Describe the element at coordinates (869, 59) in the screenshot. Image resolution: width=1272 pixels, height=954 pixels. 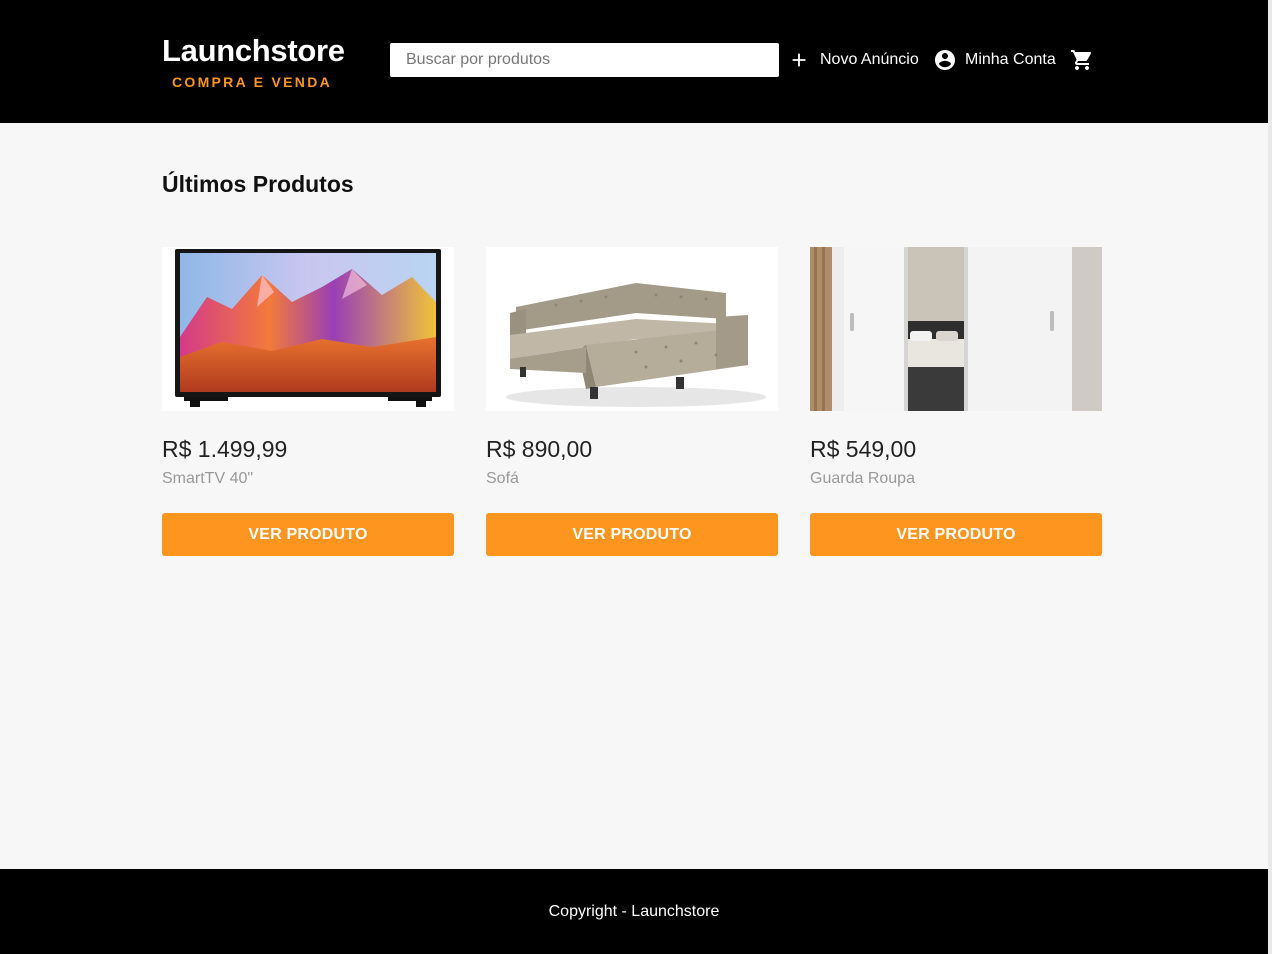
I see `new-ad-label: Novo Anúncio` at that location.